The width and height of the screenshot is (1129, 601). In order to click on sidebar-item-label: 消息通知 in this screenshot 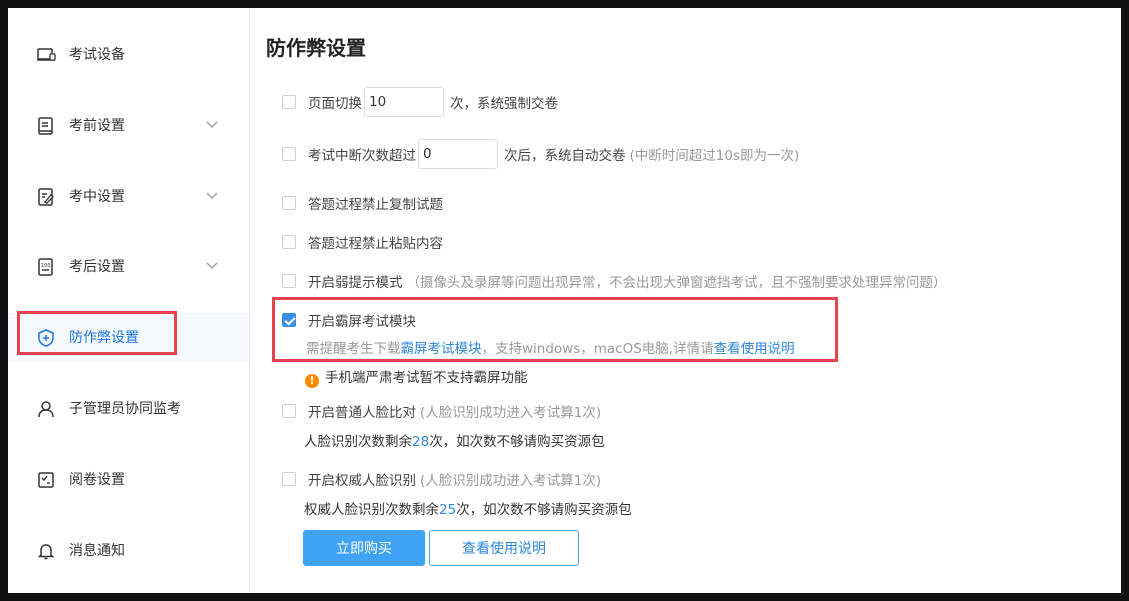, I will do `click(97, 551)`.